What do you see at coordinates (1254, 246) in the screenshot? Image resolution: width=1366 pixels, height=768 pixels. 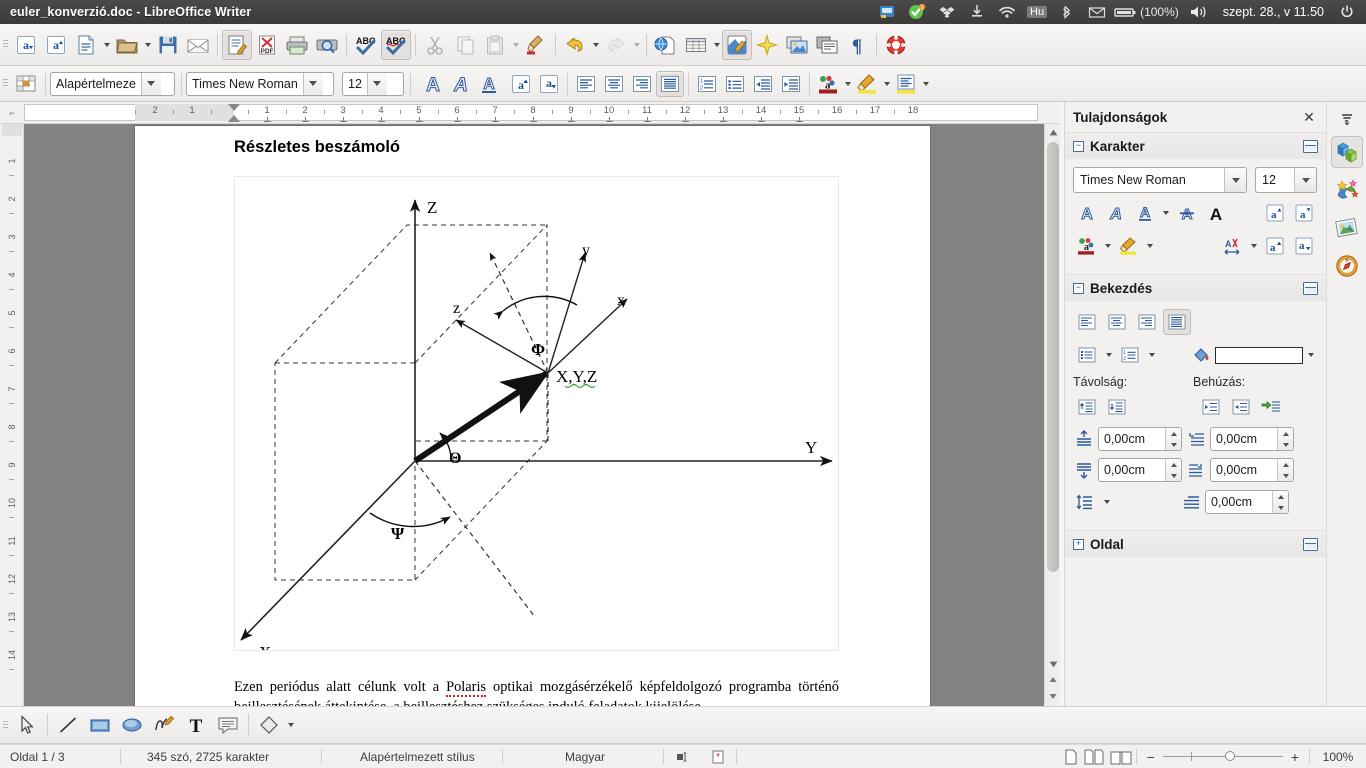 I see `character-spacing-dropdown-icon` at bounding box center [1254, 246].